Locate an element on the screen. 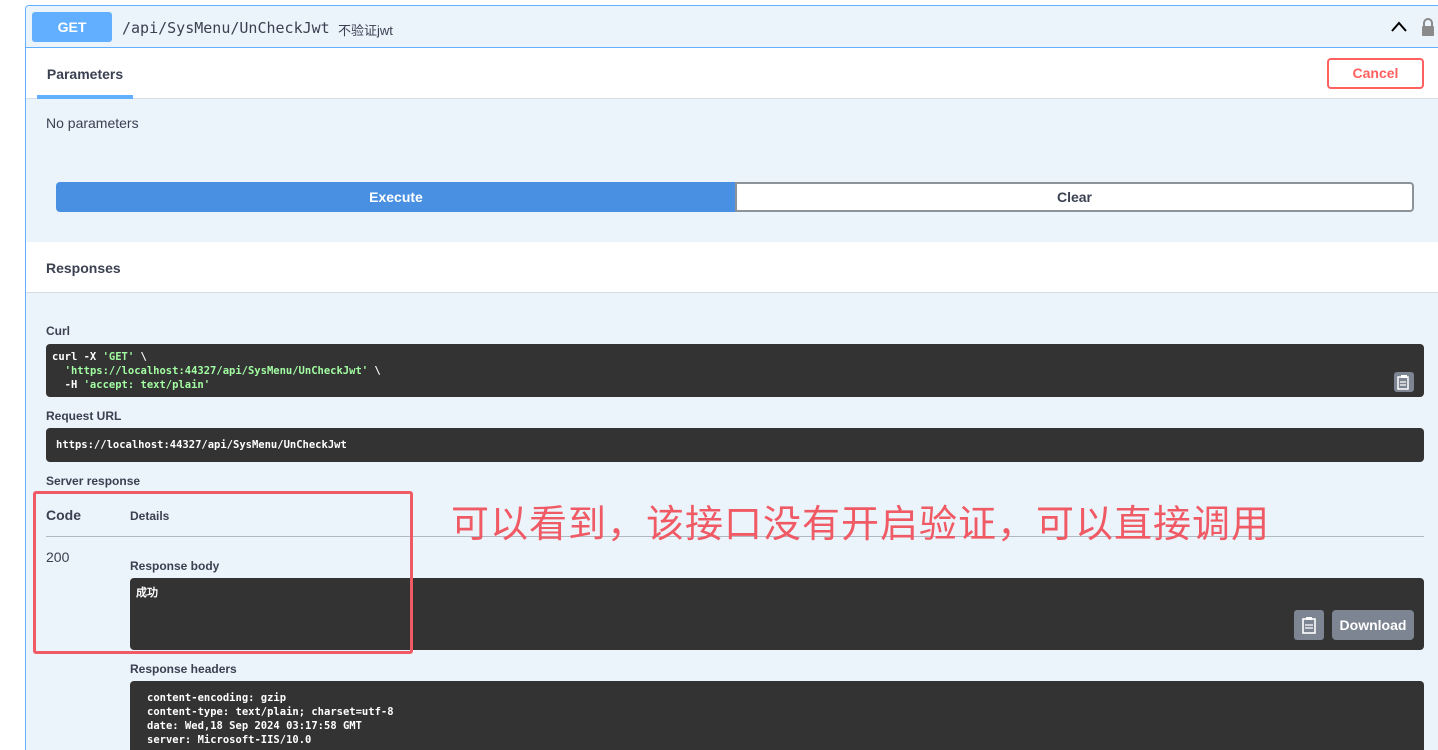 The width and height of the screenshot is (1438, 750). curl-line3-flag: -H is located at coordinates (68, 385).